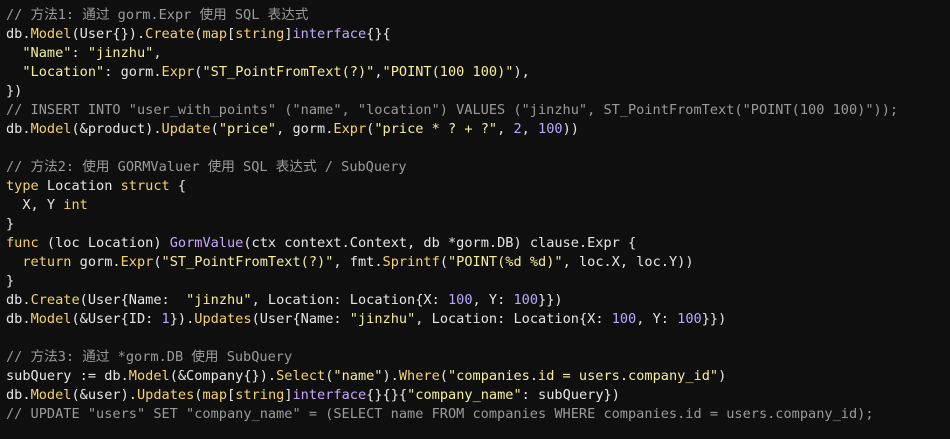  What do you see at coordinates (521, 72) in the screenshot?
I see `code-token-plain: ),` at bounding box center [521, 72].